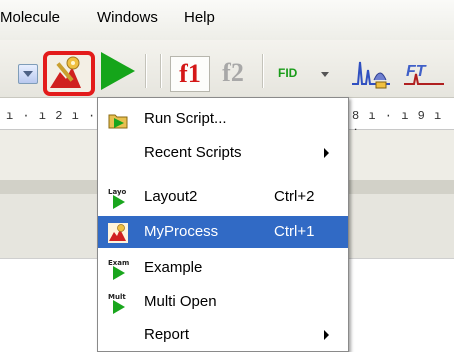  What do you see at coordinates (127, 17) in the screenshot?
I see `menu-windows: Windows` at bounding box center [127, 17].